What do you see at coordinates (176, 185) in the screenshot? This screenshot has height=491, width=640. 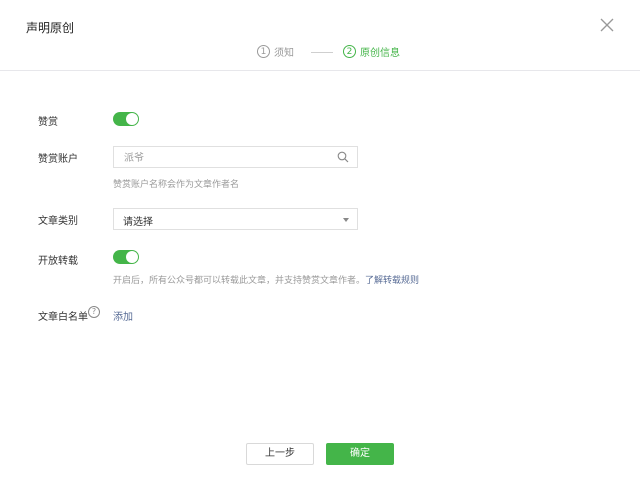 I see `reward-account-help: 赞赏账户名称会作为文章作者名` at bounding box center [176, 185].